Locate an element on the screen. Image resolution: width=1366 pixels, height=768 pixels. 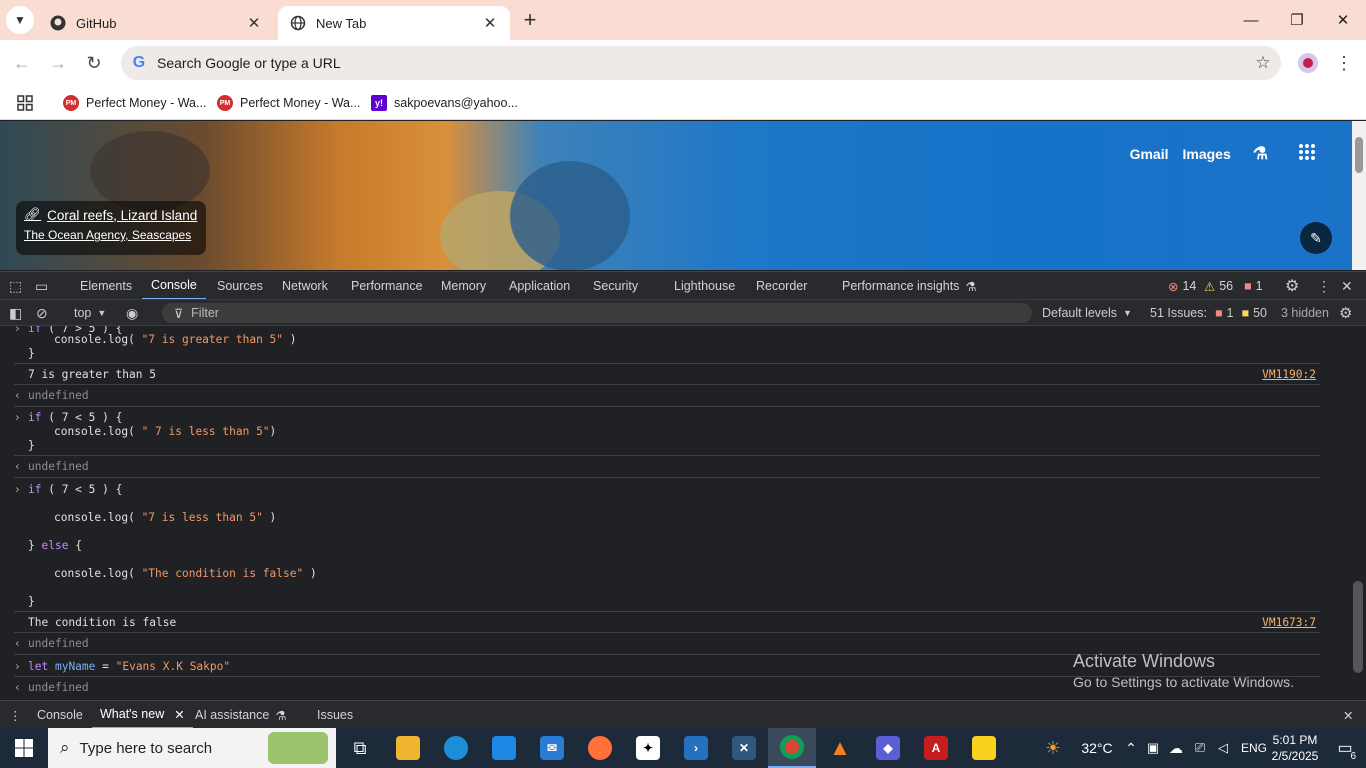
tab-performance-insights: Performance insights ⚗ is located at coordinates (909, 286).